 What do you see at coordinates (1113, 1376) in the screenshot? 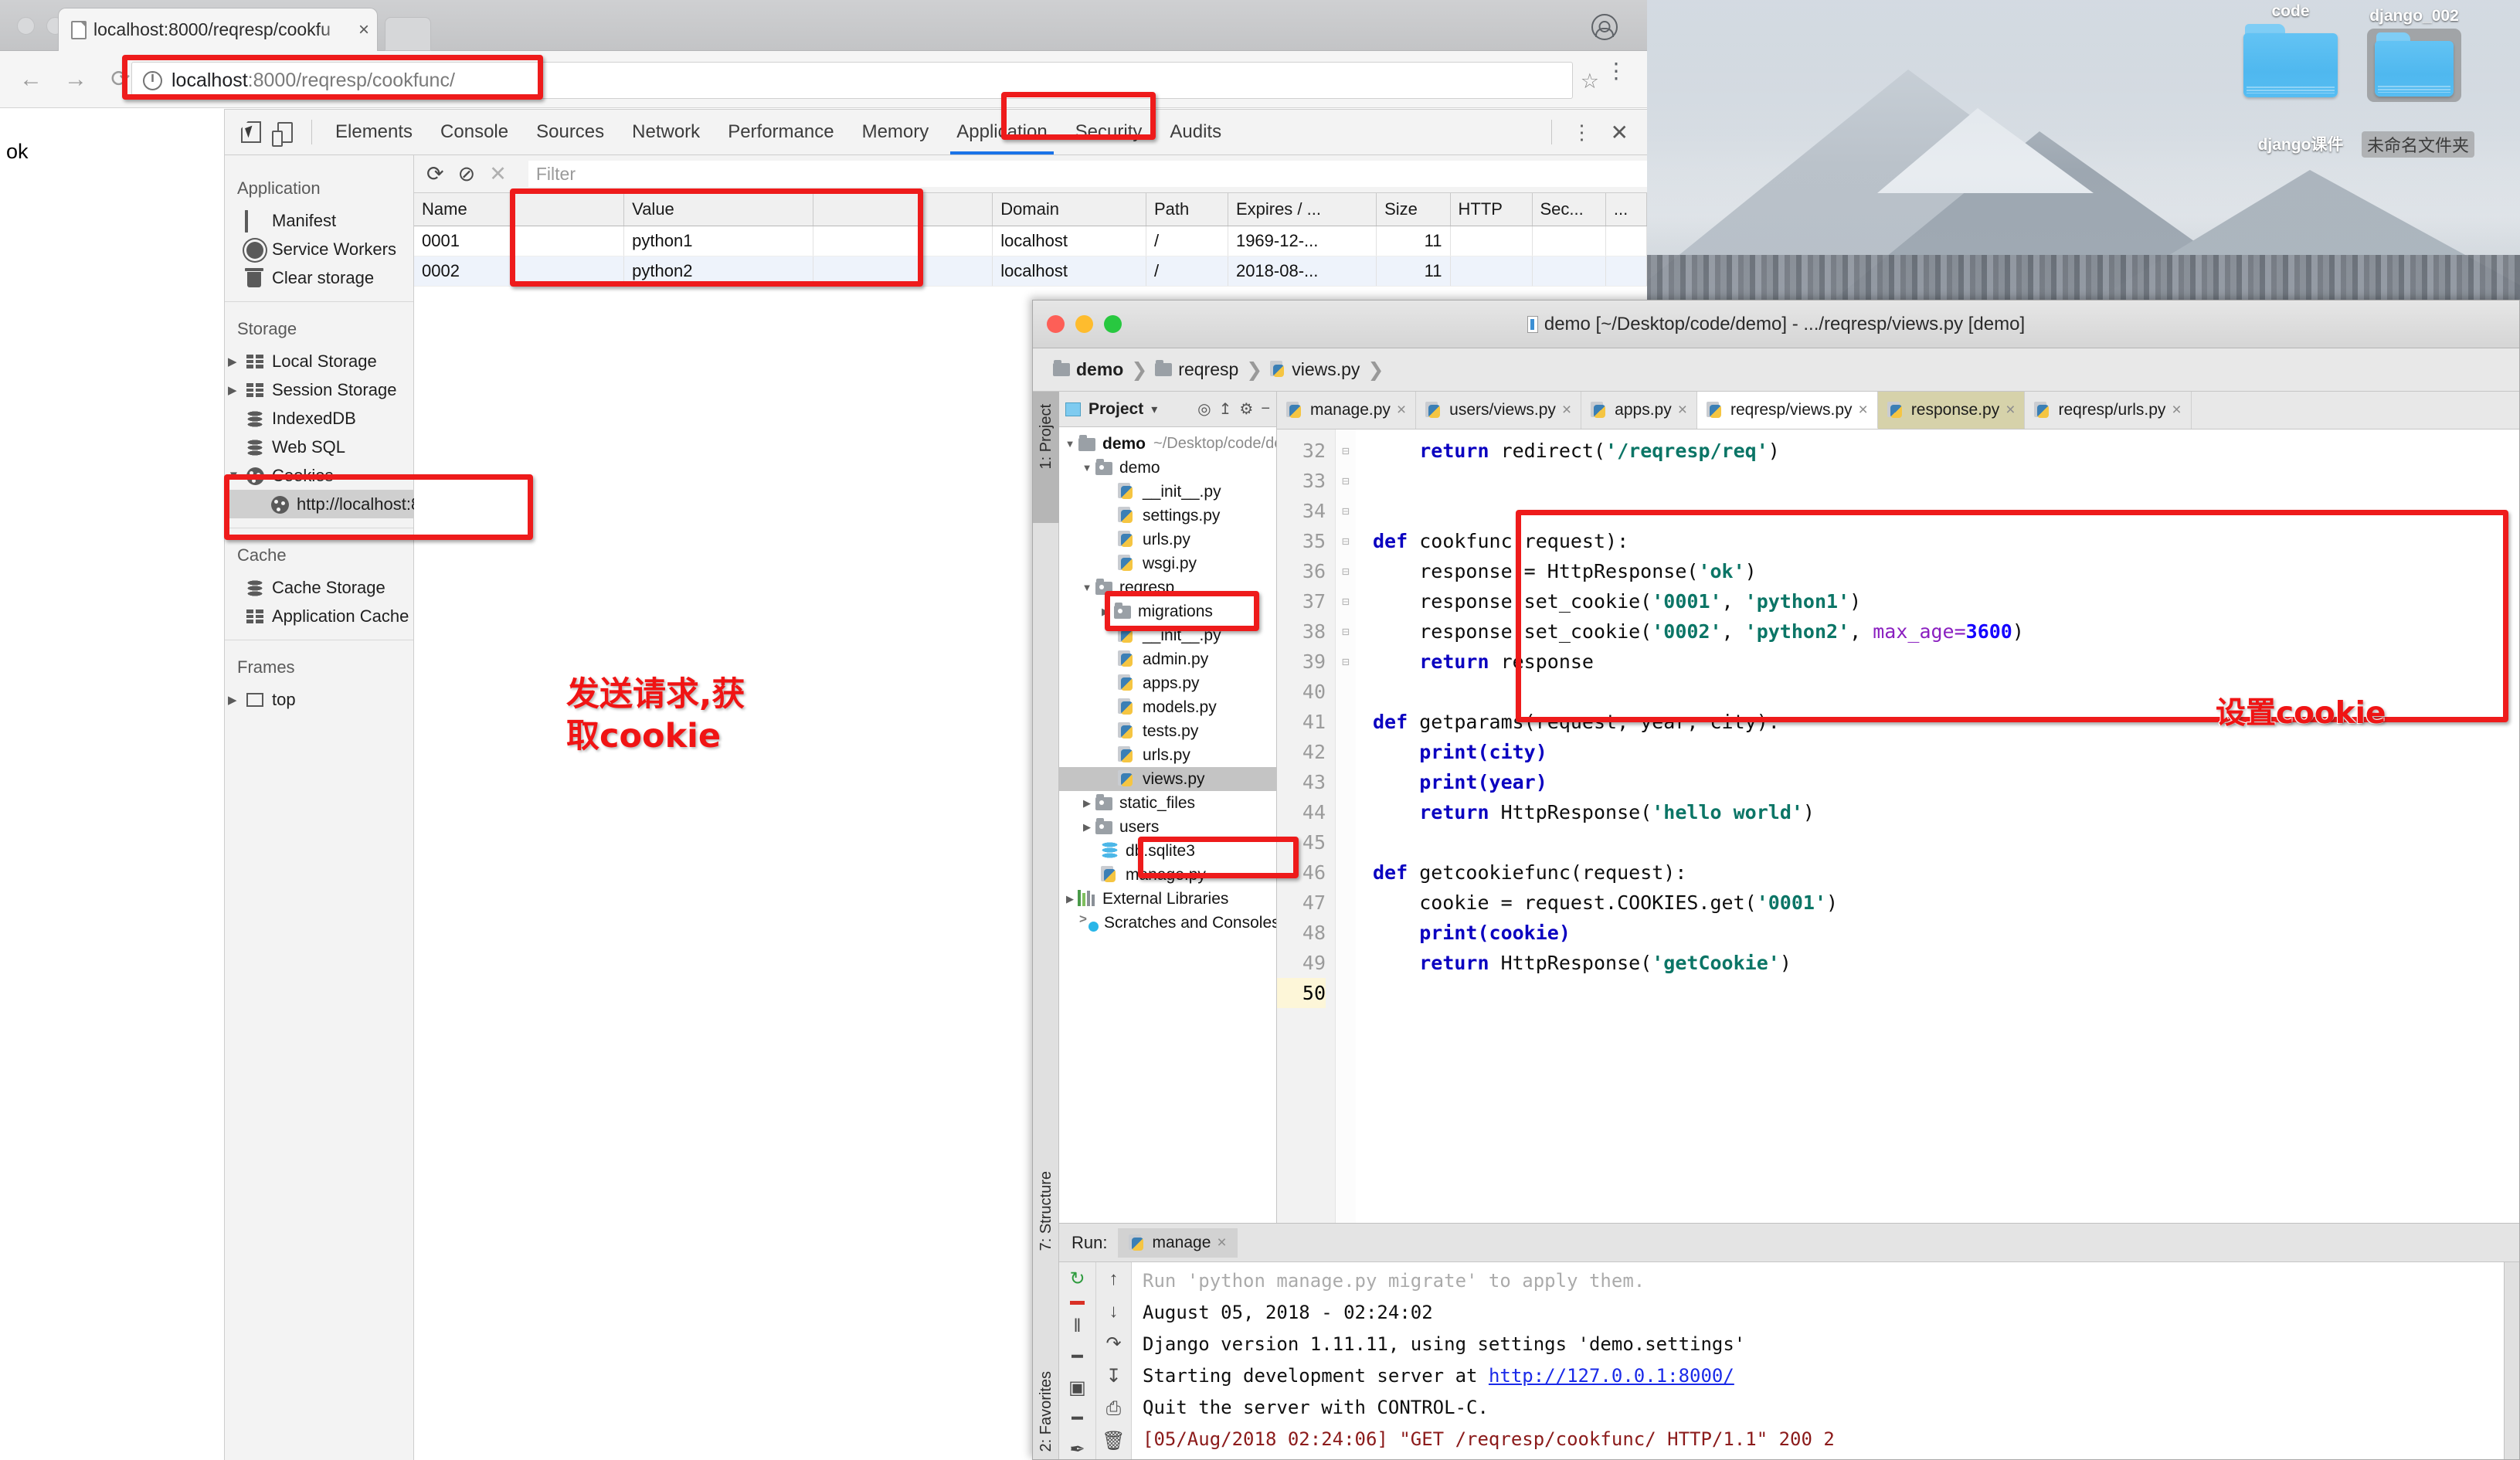
I see `scroll-to-end-icon: ↧` at bounding box center [1113, 1376].